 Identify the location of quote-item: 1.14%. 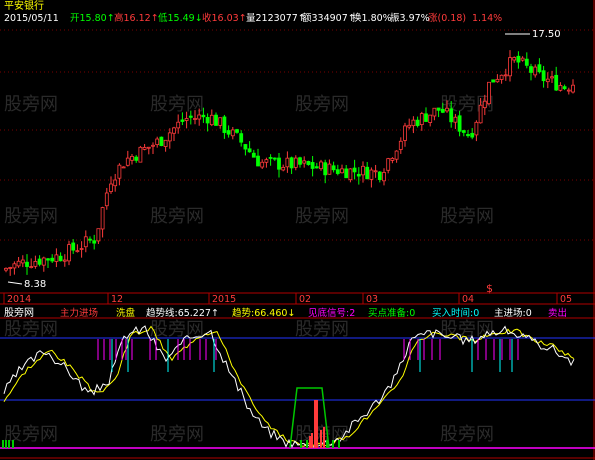
(487, 18).